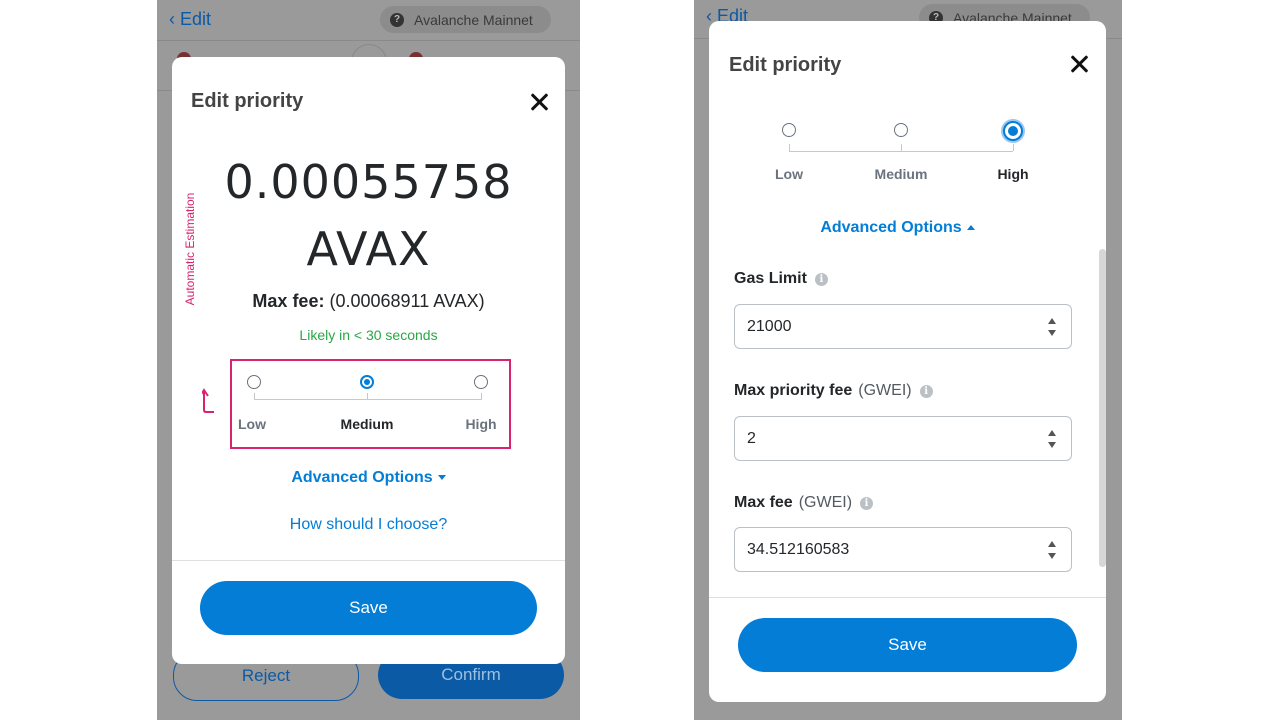 This screenshot has width=1280, height=720. What do you see at coordinates (885, 390) in the screenshot?
I see `max-priority-fee-unit: (GWEI)` at bounding box center [885, 390].